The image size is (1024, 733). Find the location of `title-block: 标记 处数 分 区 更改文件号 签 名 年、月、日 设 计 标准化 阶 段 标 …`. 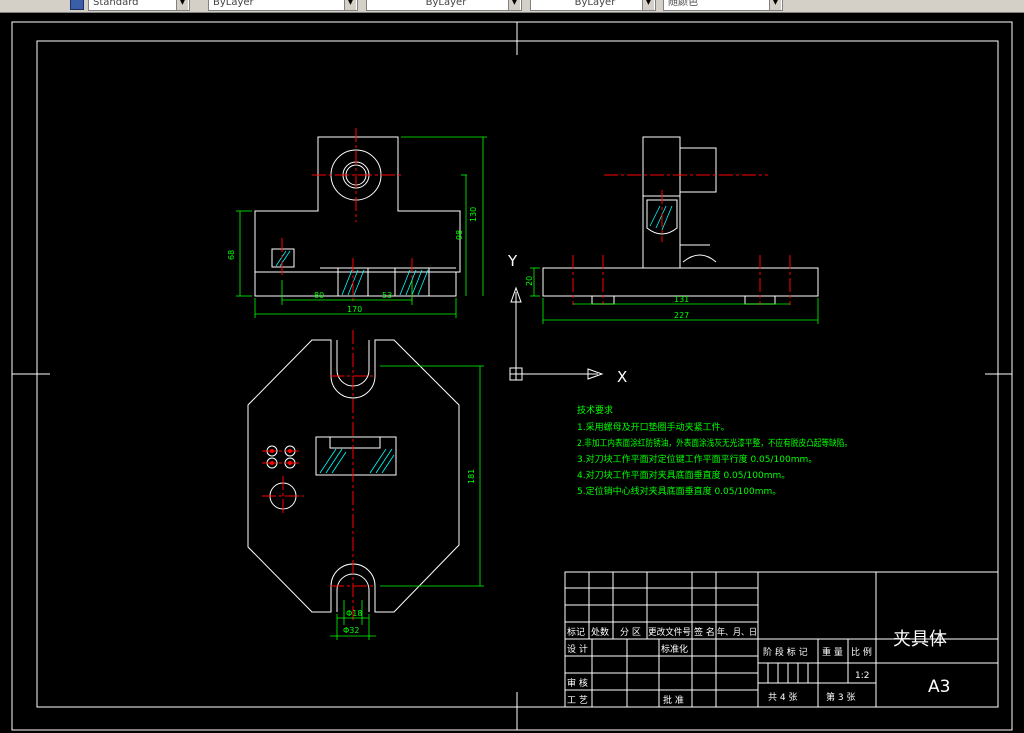

title-block: 标记 处数 分 区 更改文件号 签 名 年、月、日 设 计 标准化 阶 段 标 … is located at coordinates (781, 639).